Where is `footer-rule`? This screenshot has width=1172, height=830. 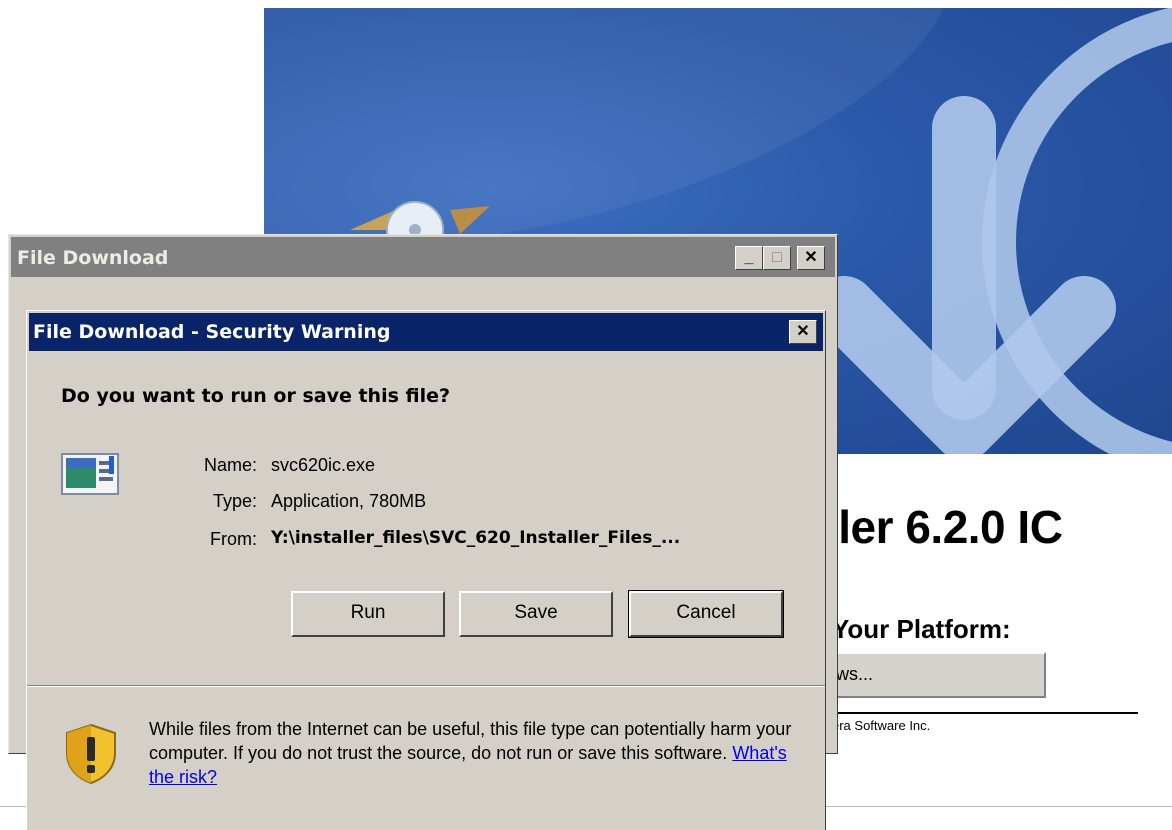
footer-rule is located at coordinates (982, 713).